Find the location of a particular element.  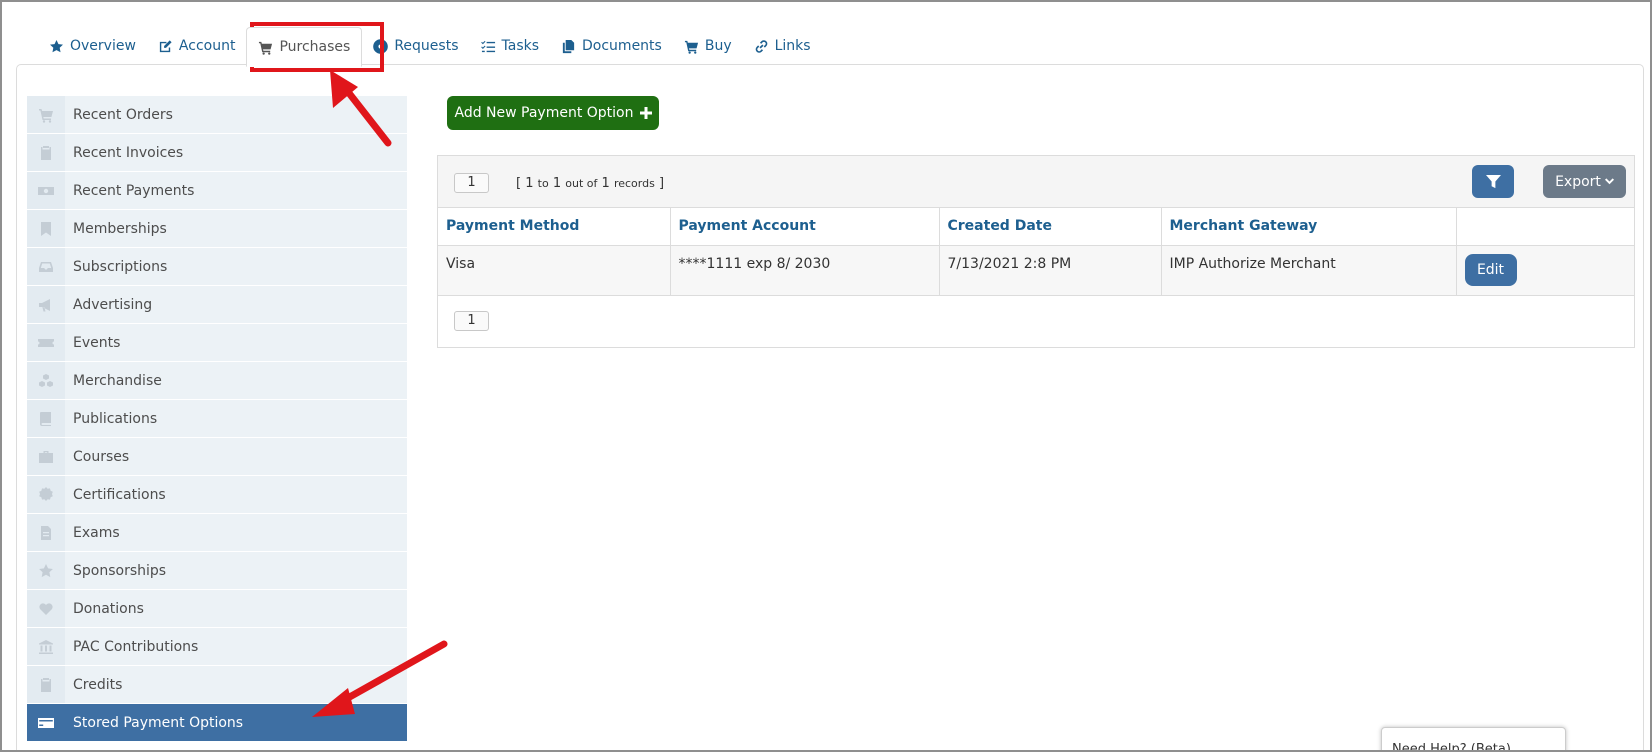

add-new-payment-option-button: Add New Payment Option is located at coordinates (553, 113).